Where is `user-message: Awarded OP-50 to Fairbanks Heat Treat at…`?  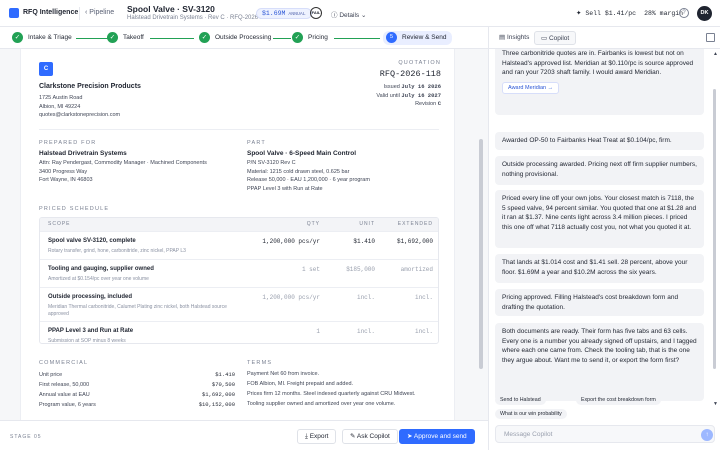 user-message: Awarded OP-50 to Fairbanks Heat Treat at… is located at coordinates (599, 141).